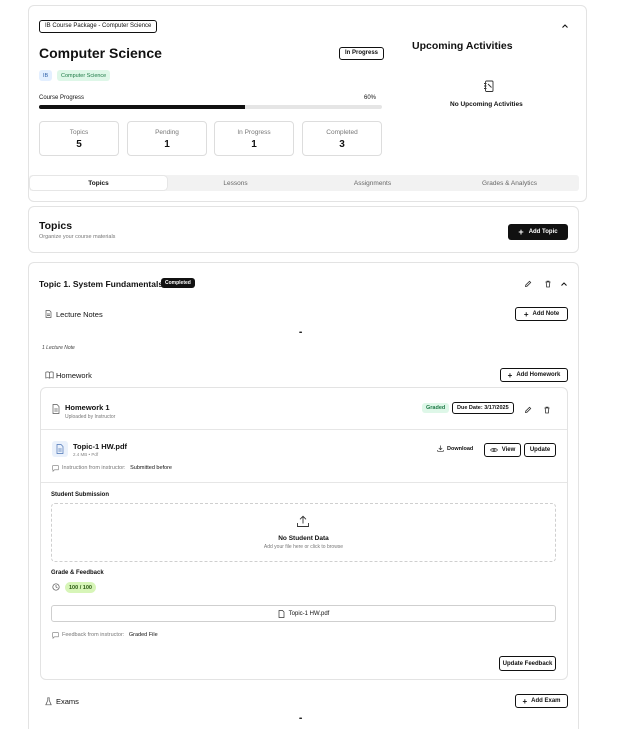 Image resolution: width=640 pixels, height=729 pixels. I want to click on pdf-file-icon-box, so click(60, 449).